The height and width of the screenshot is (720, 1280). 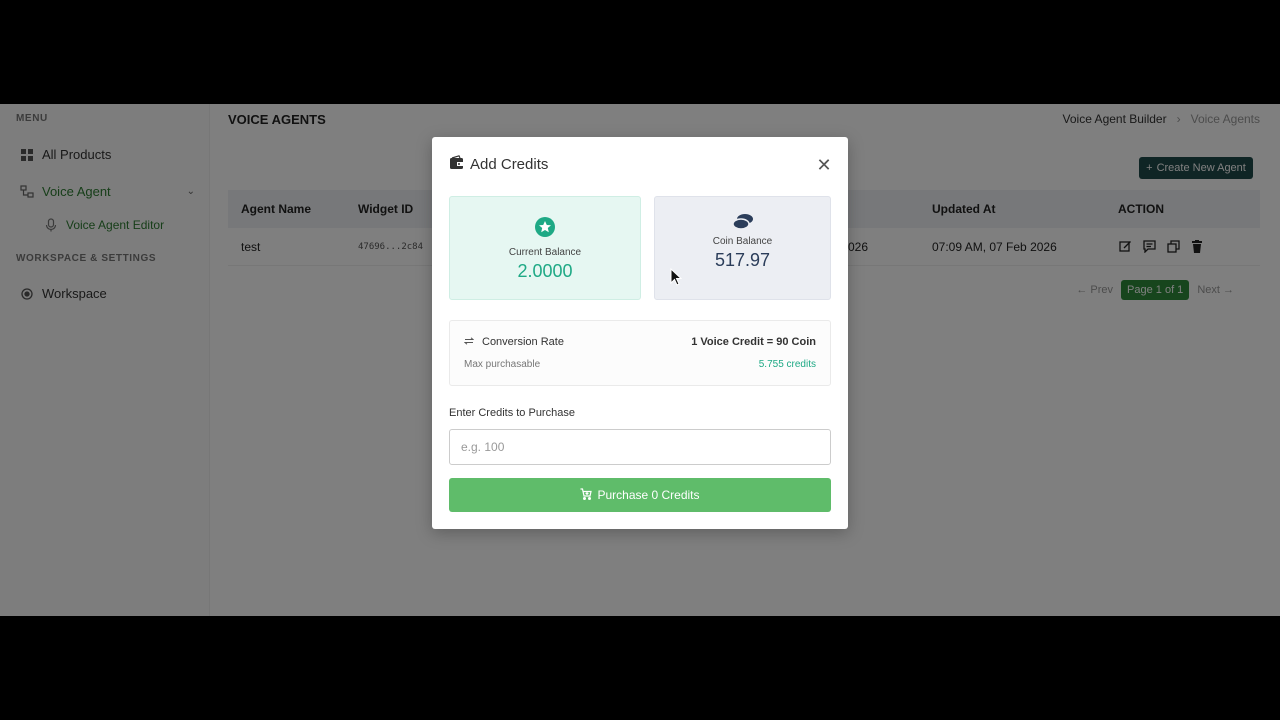 I want to click on close-icon: ✕, so click(x=824, y=165).